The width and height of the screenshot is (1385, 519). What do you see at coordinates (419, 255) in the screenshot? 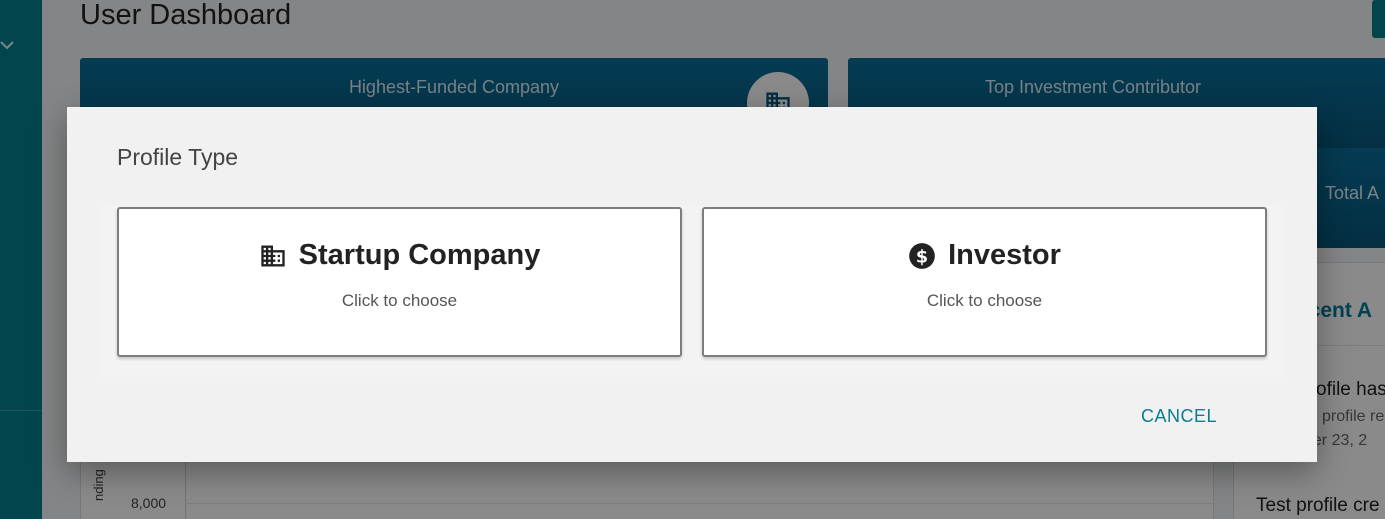
I see `option-label: Startup Company` at bounding box center [419, 255].